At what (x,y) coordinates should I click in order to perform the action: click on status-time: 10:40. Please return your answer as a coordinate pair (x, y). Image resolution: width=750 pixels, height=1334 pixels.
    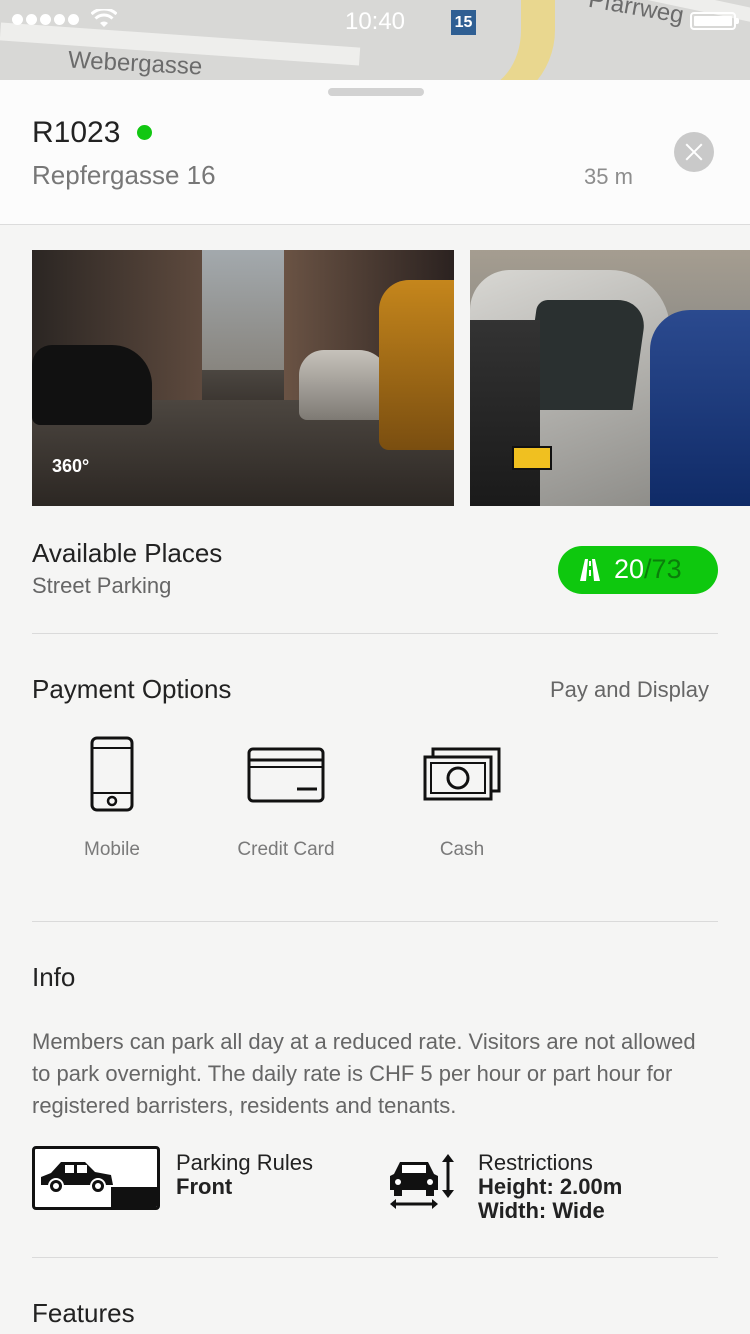
    Looking at the image, I should click on (375, 21).